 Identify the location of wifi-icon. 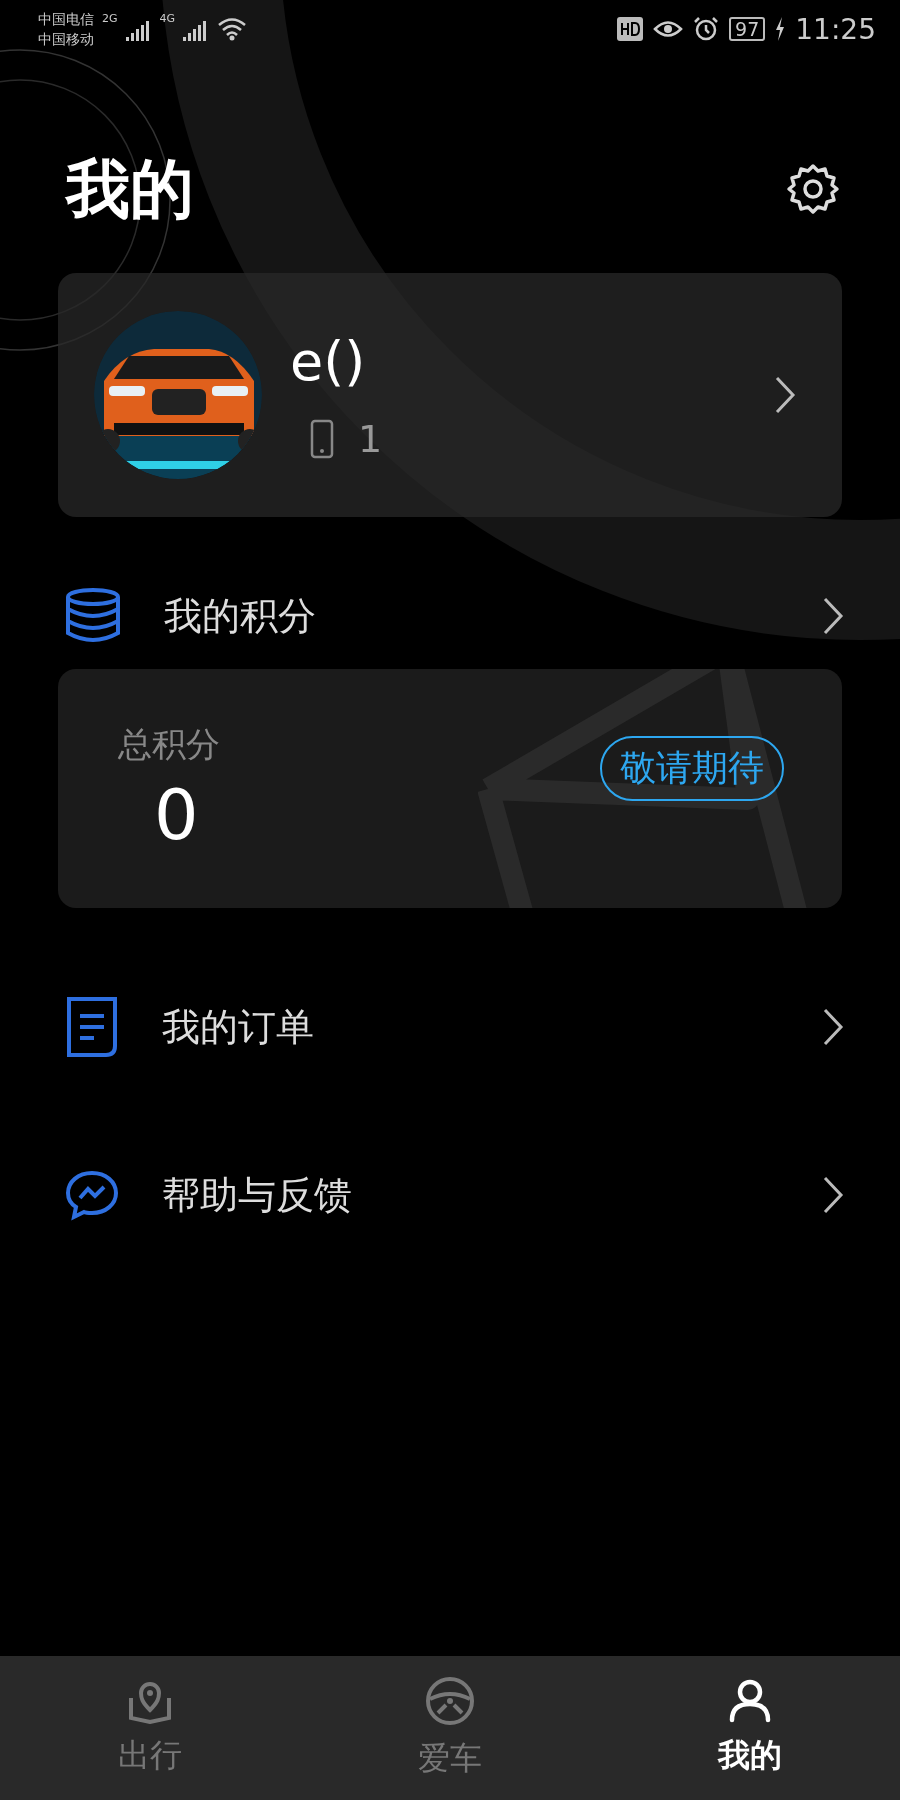
(232, 29).